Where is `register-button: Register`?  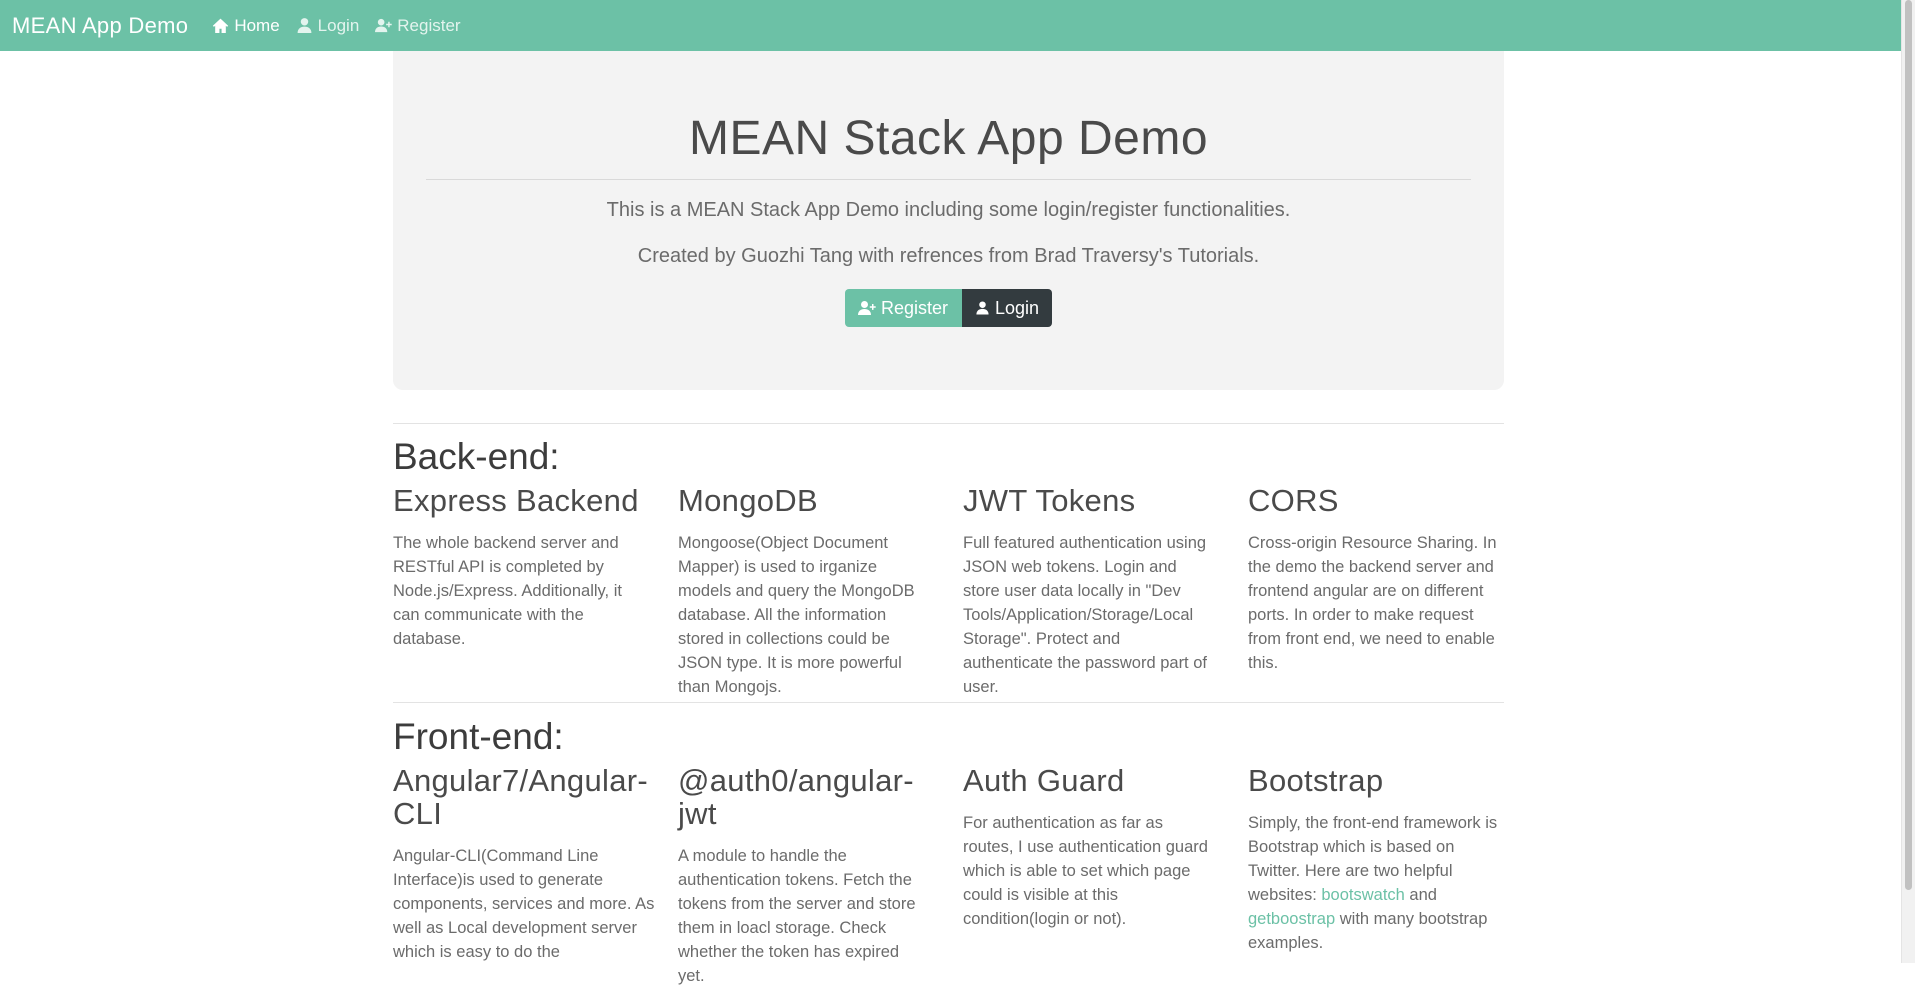 register-button: Register is located at coordinates (903, 308).